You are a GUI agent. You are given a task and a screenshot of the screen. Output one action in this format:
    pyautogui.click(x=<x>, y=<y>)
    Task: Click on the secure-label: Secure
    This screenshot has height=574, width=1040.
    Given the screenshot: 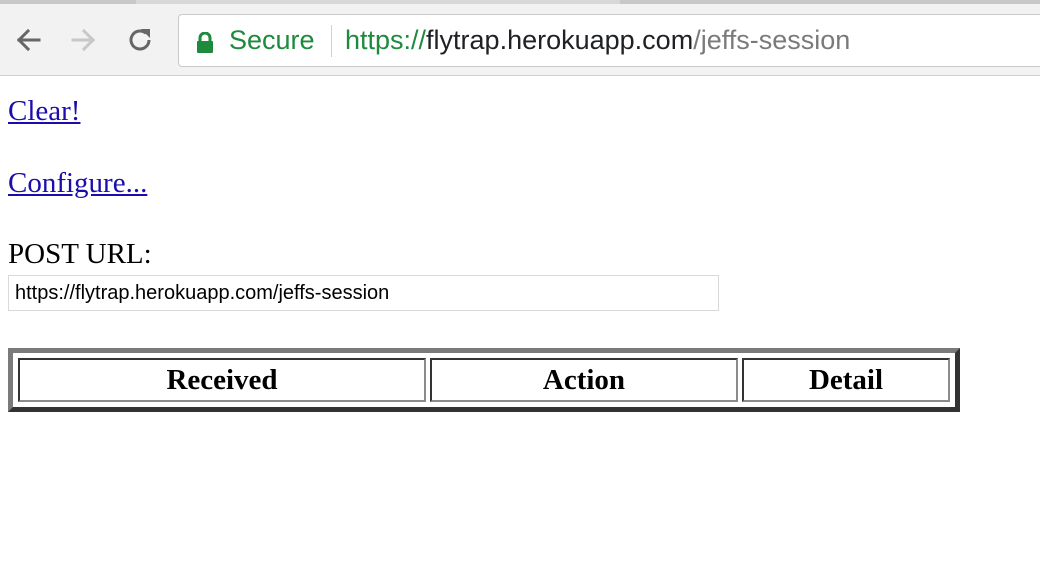 What is the action you would take?
    pyautogui.click(x=272, y=40)
    